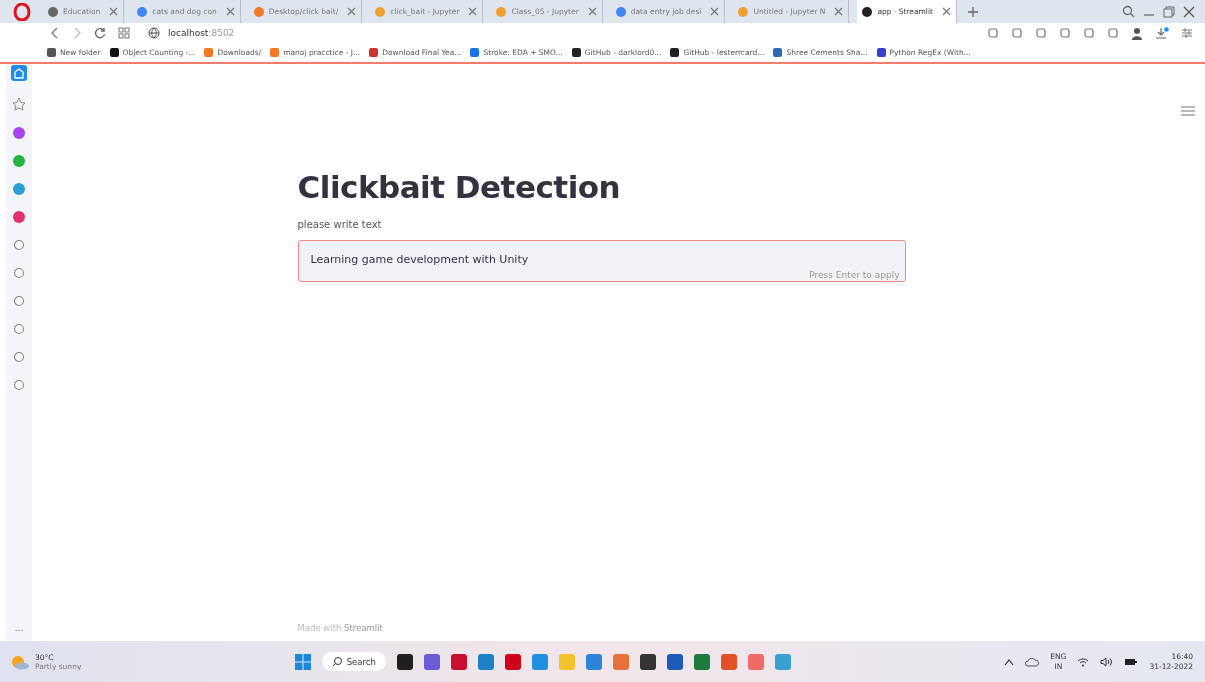 The width and height of the screenshot is (1205, 682). I want to click on chevron-up-icon, so click(1009, 661).